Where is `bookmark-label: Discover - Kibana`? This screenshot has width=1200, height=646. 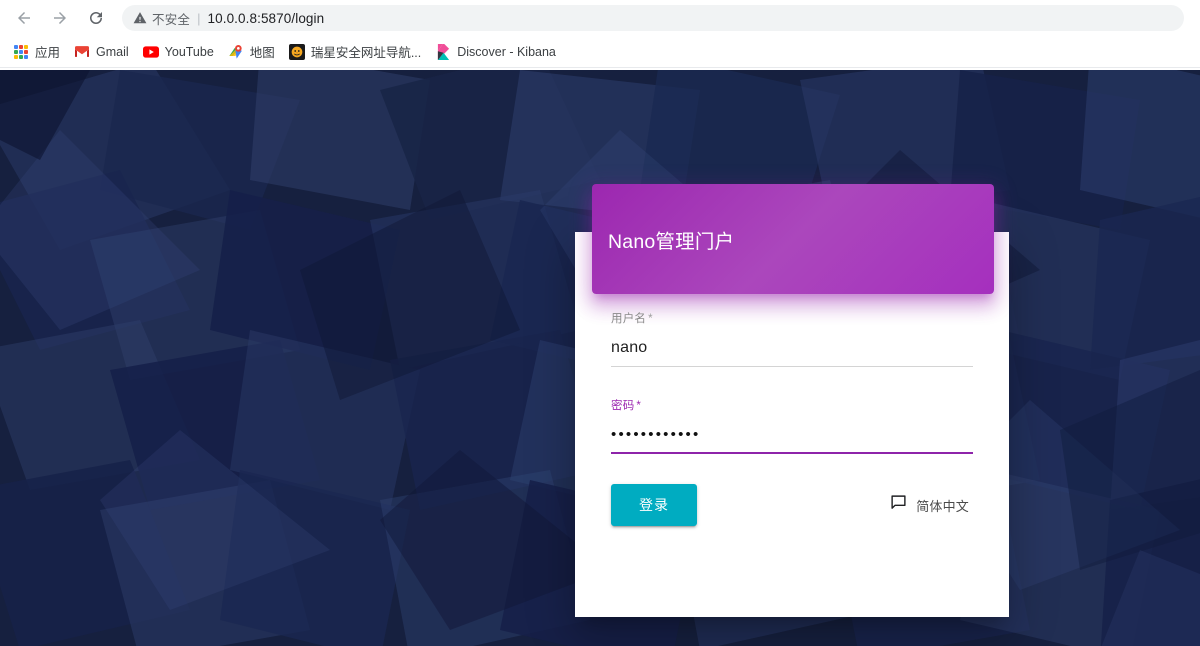
bookmark-label: Discover - Kibana is located at coordinates (506, 51).